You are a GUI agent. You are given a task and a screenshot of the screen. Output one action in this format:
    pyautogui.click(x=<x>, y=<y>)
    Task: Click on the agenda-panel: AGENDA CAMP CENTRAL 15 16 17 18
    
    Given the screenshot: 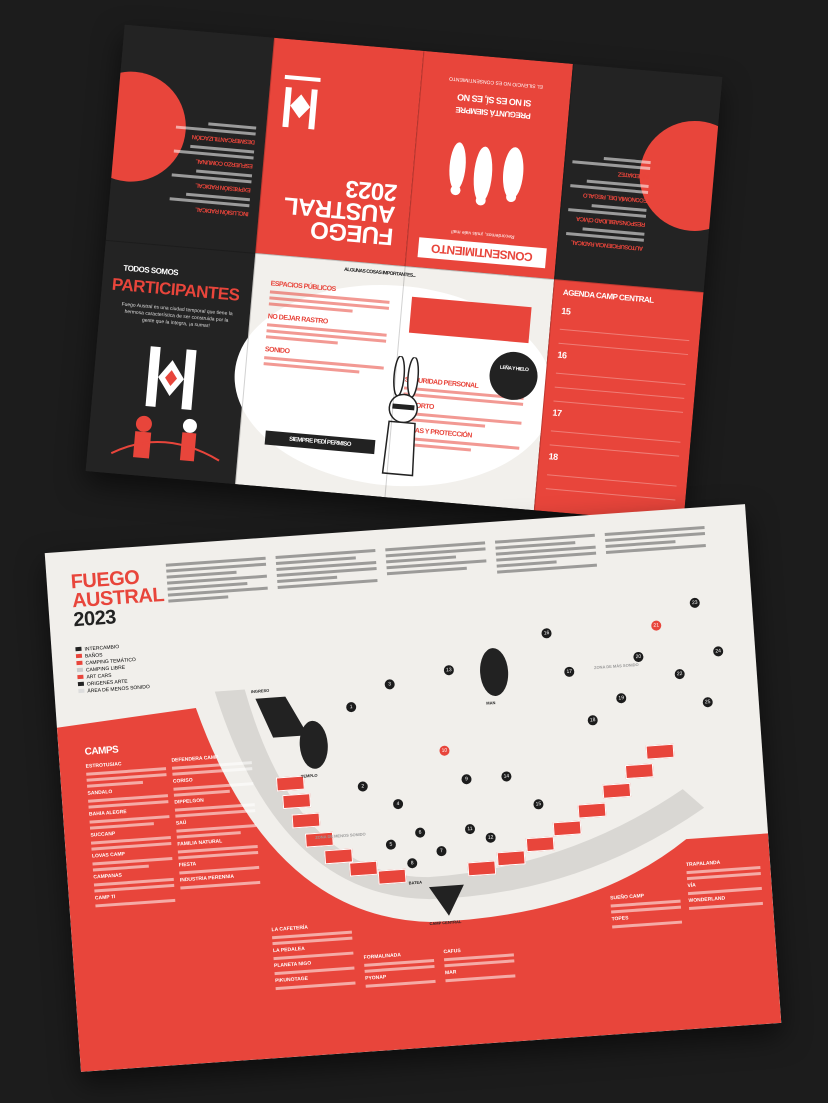 What is the action you would take?
    pyautogui.click(x=618, y=401)
    